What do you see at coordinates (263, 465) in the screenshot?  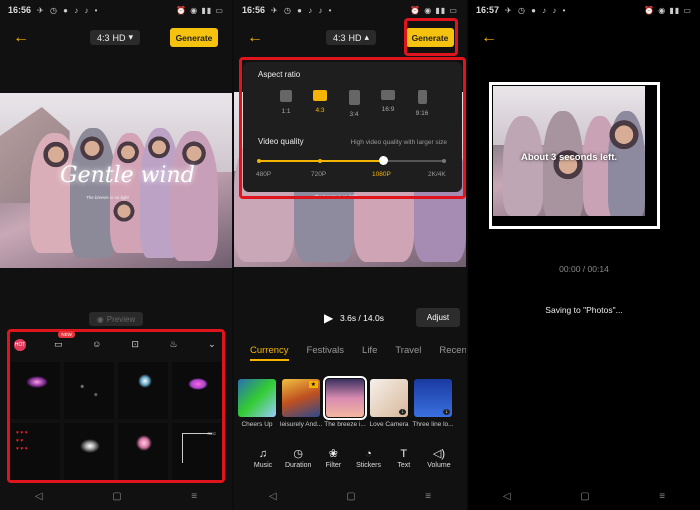 I see `tool-label: Music` at bounding box center [263, 465].